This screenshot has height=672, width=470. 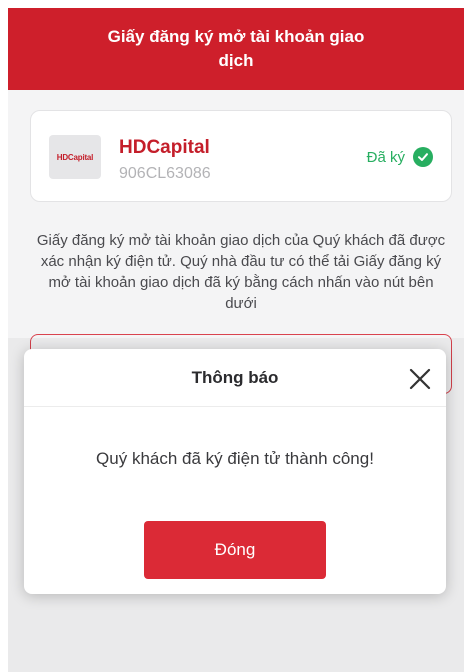 I want to click on signed-status: Đã ký, so click(x=400, y=157).